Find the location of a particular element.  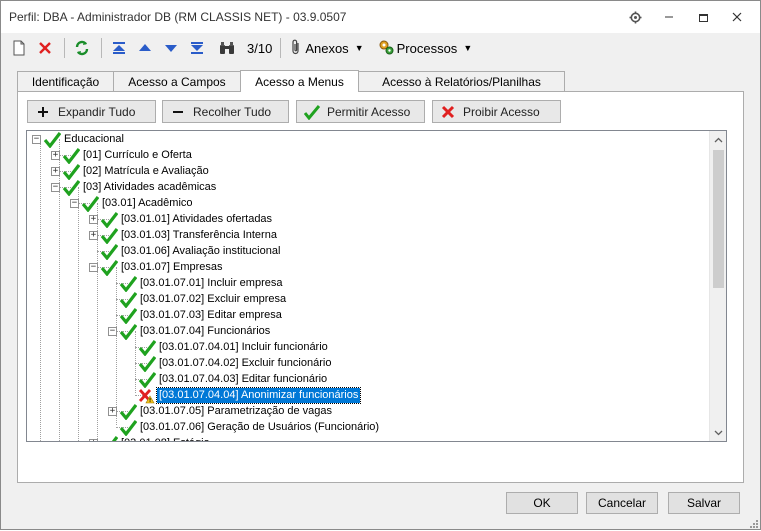

tree-vertical-scrollbar is located at coordinates (717, 286).